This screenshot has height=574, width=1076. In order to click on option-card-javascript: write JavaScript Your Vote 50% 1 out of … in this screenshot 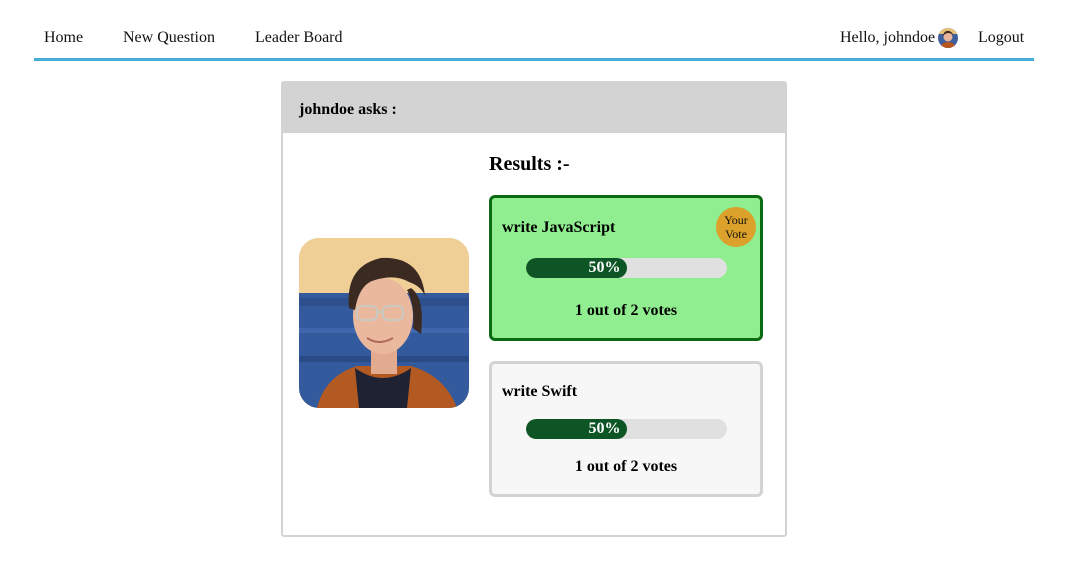, I will do `click(626, 268)`.